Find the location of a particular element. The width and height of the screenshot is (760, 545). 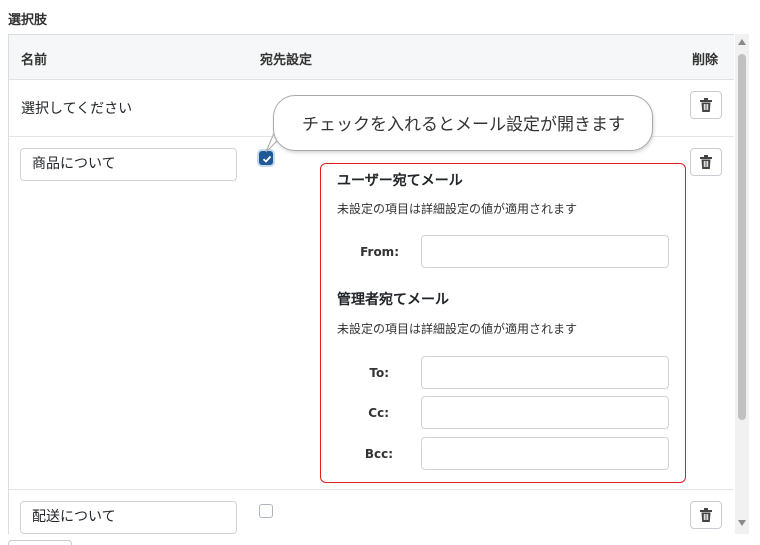

scroll-up-arrow-icon is located at coordinates (742, 42).